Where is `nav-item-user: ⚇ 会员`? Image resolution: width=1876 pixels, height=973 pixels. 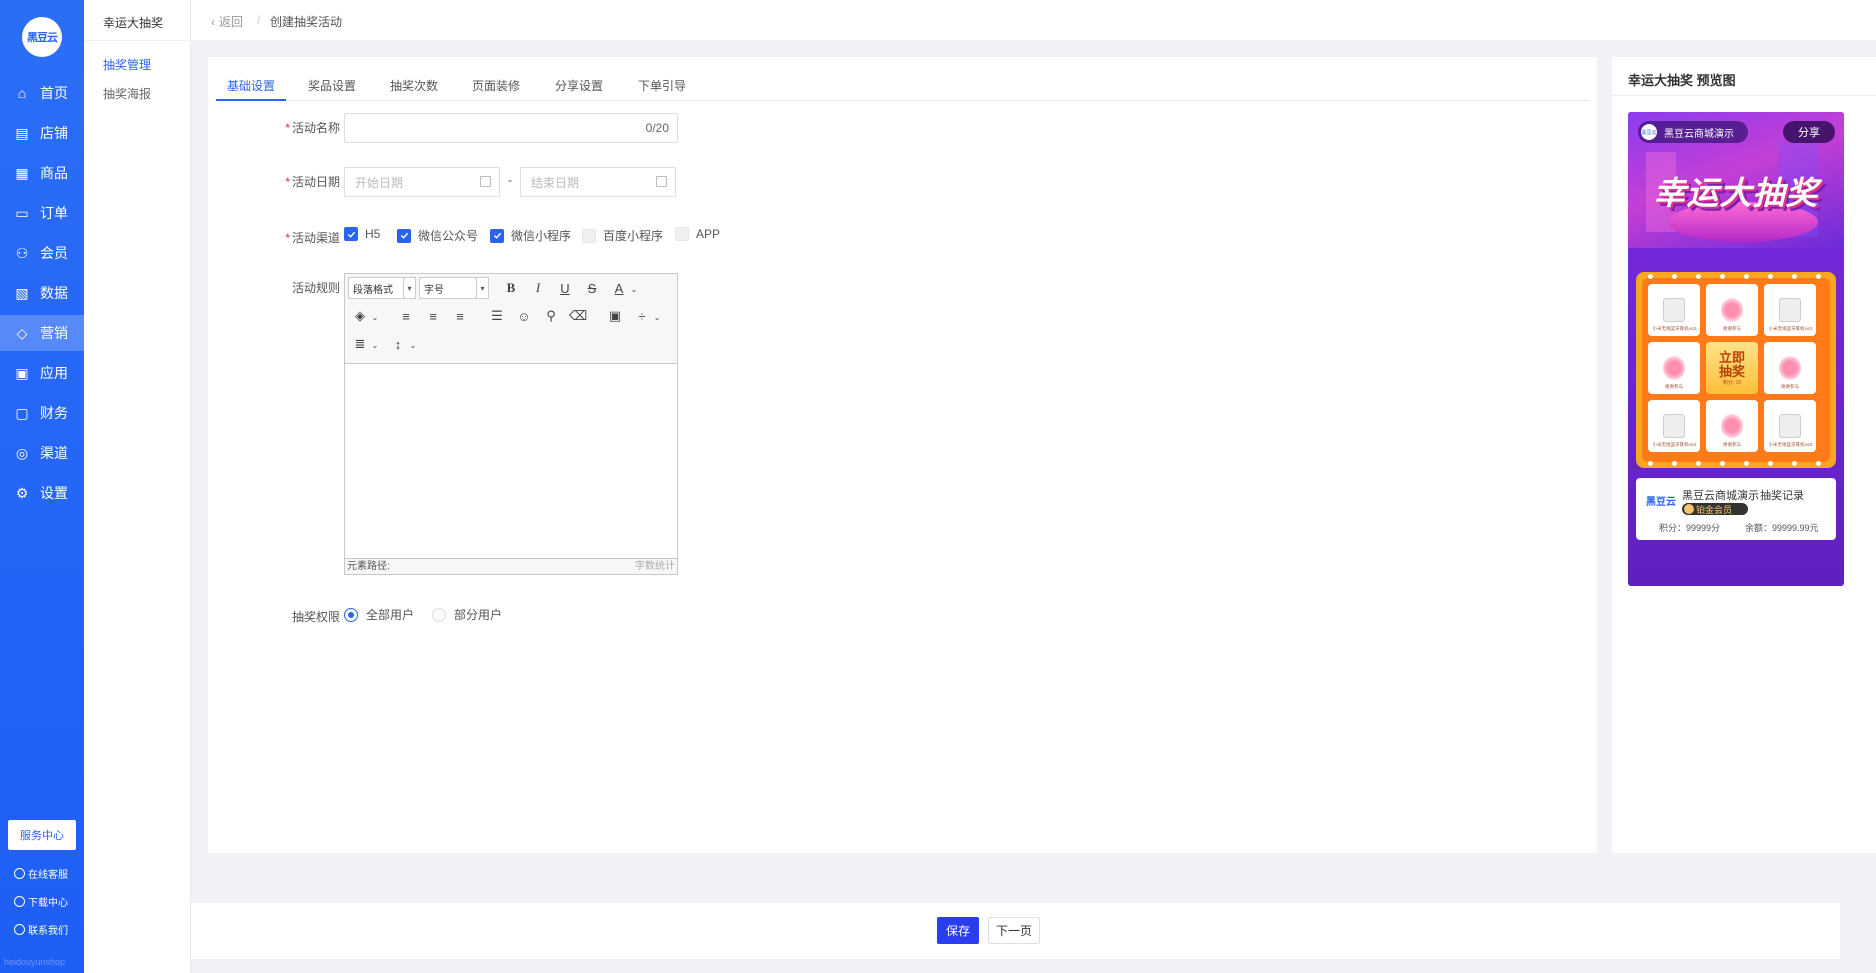 nav-item-user: ⚇ 会员 is located at coordinates (42, 253).